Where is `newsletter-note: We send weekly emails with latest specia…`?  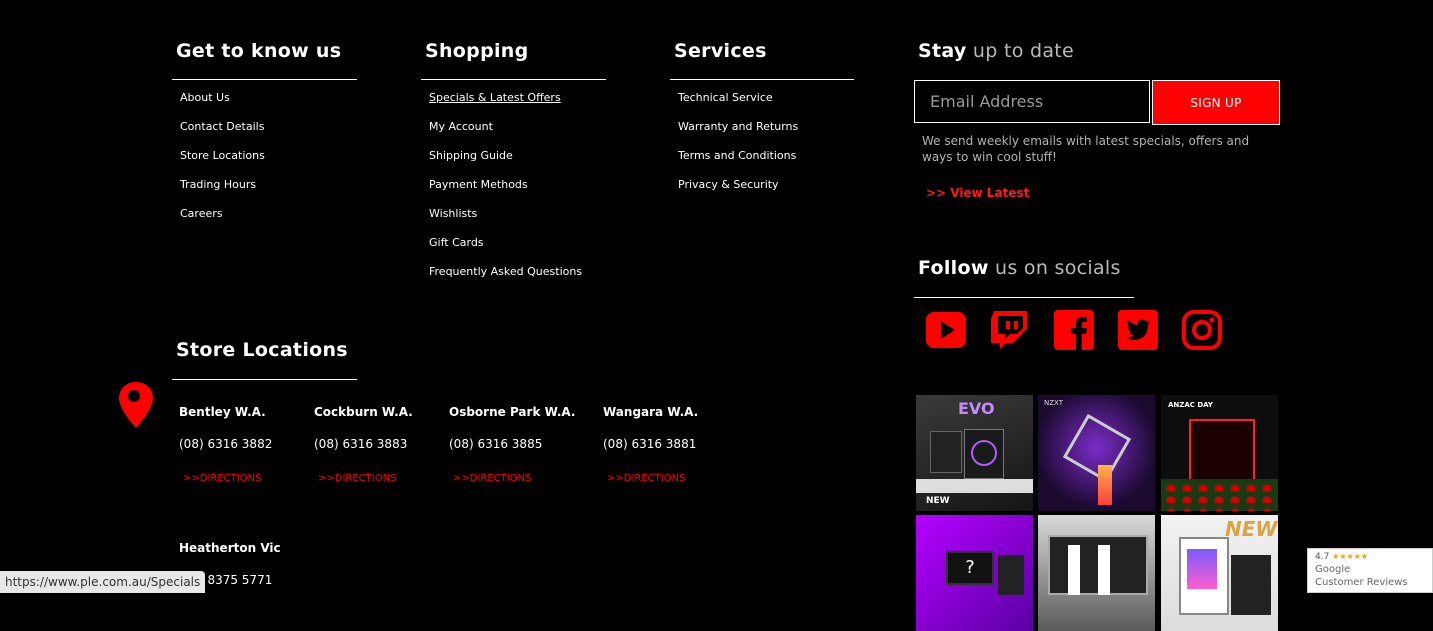 newsletter-note: We send weekly emails with latest specia… is located at coordinates (1086, 149).